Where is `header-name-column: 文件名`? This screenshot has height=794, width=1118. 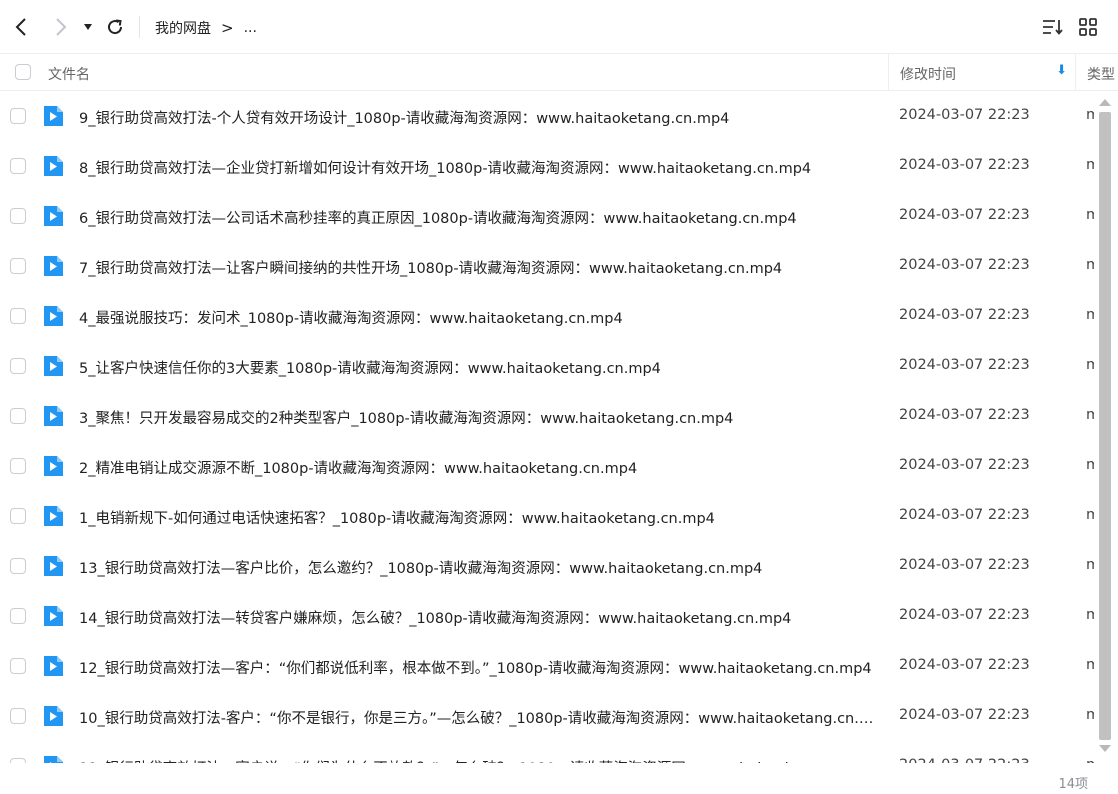 header-name-column: 文件名 is located at coordinates (69, 74).